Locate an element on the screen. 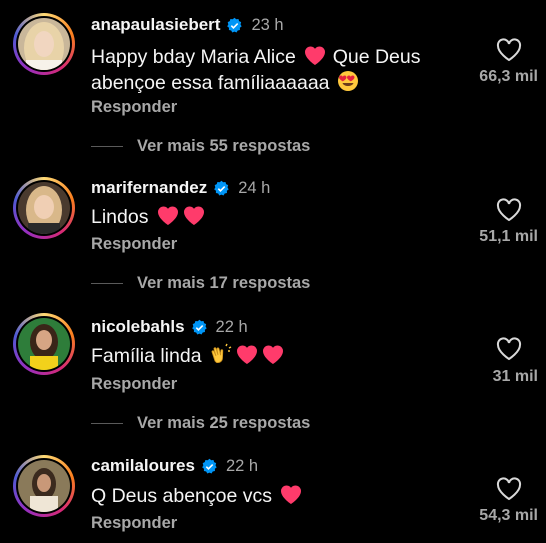 This screenshot has height=543, width=546. username: nicolebahls is located at coordinates (138, 327).